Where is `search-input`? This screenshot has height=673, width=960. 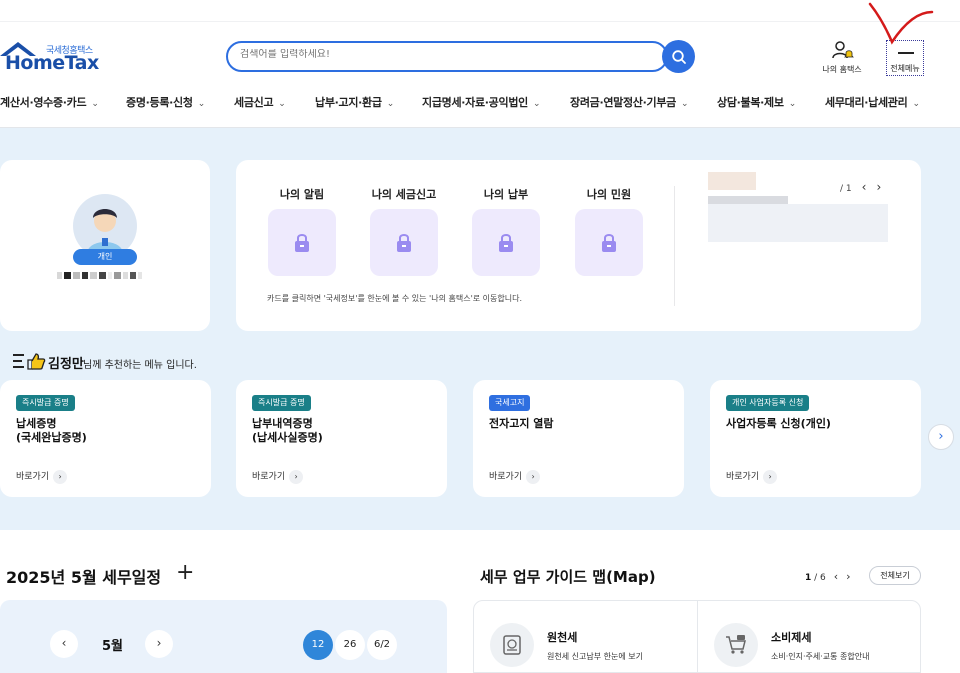 search-input is located at coordinates (445, 54).